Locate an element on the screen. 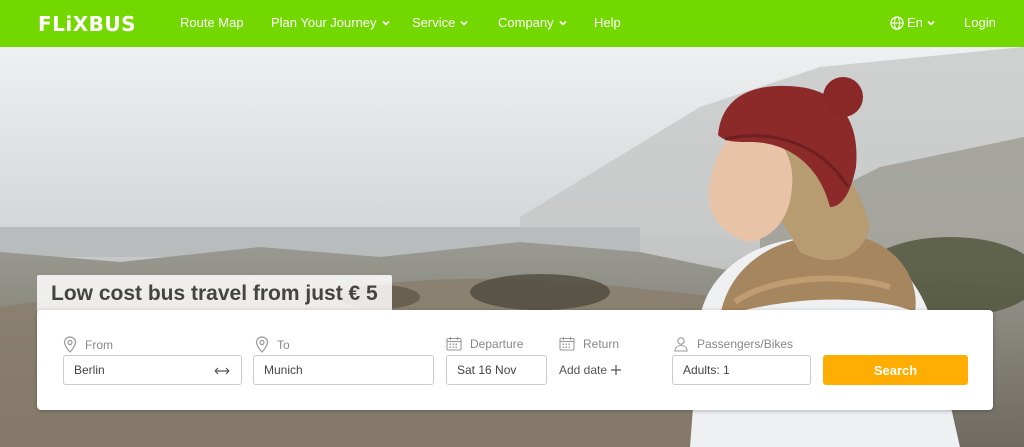 This screenshot has width=1024, height=447. passengers-input: Adults: 1 is located at coordinates (741, 370).